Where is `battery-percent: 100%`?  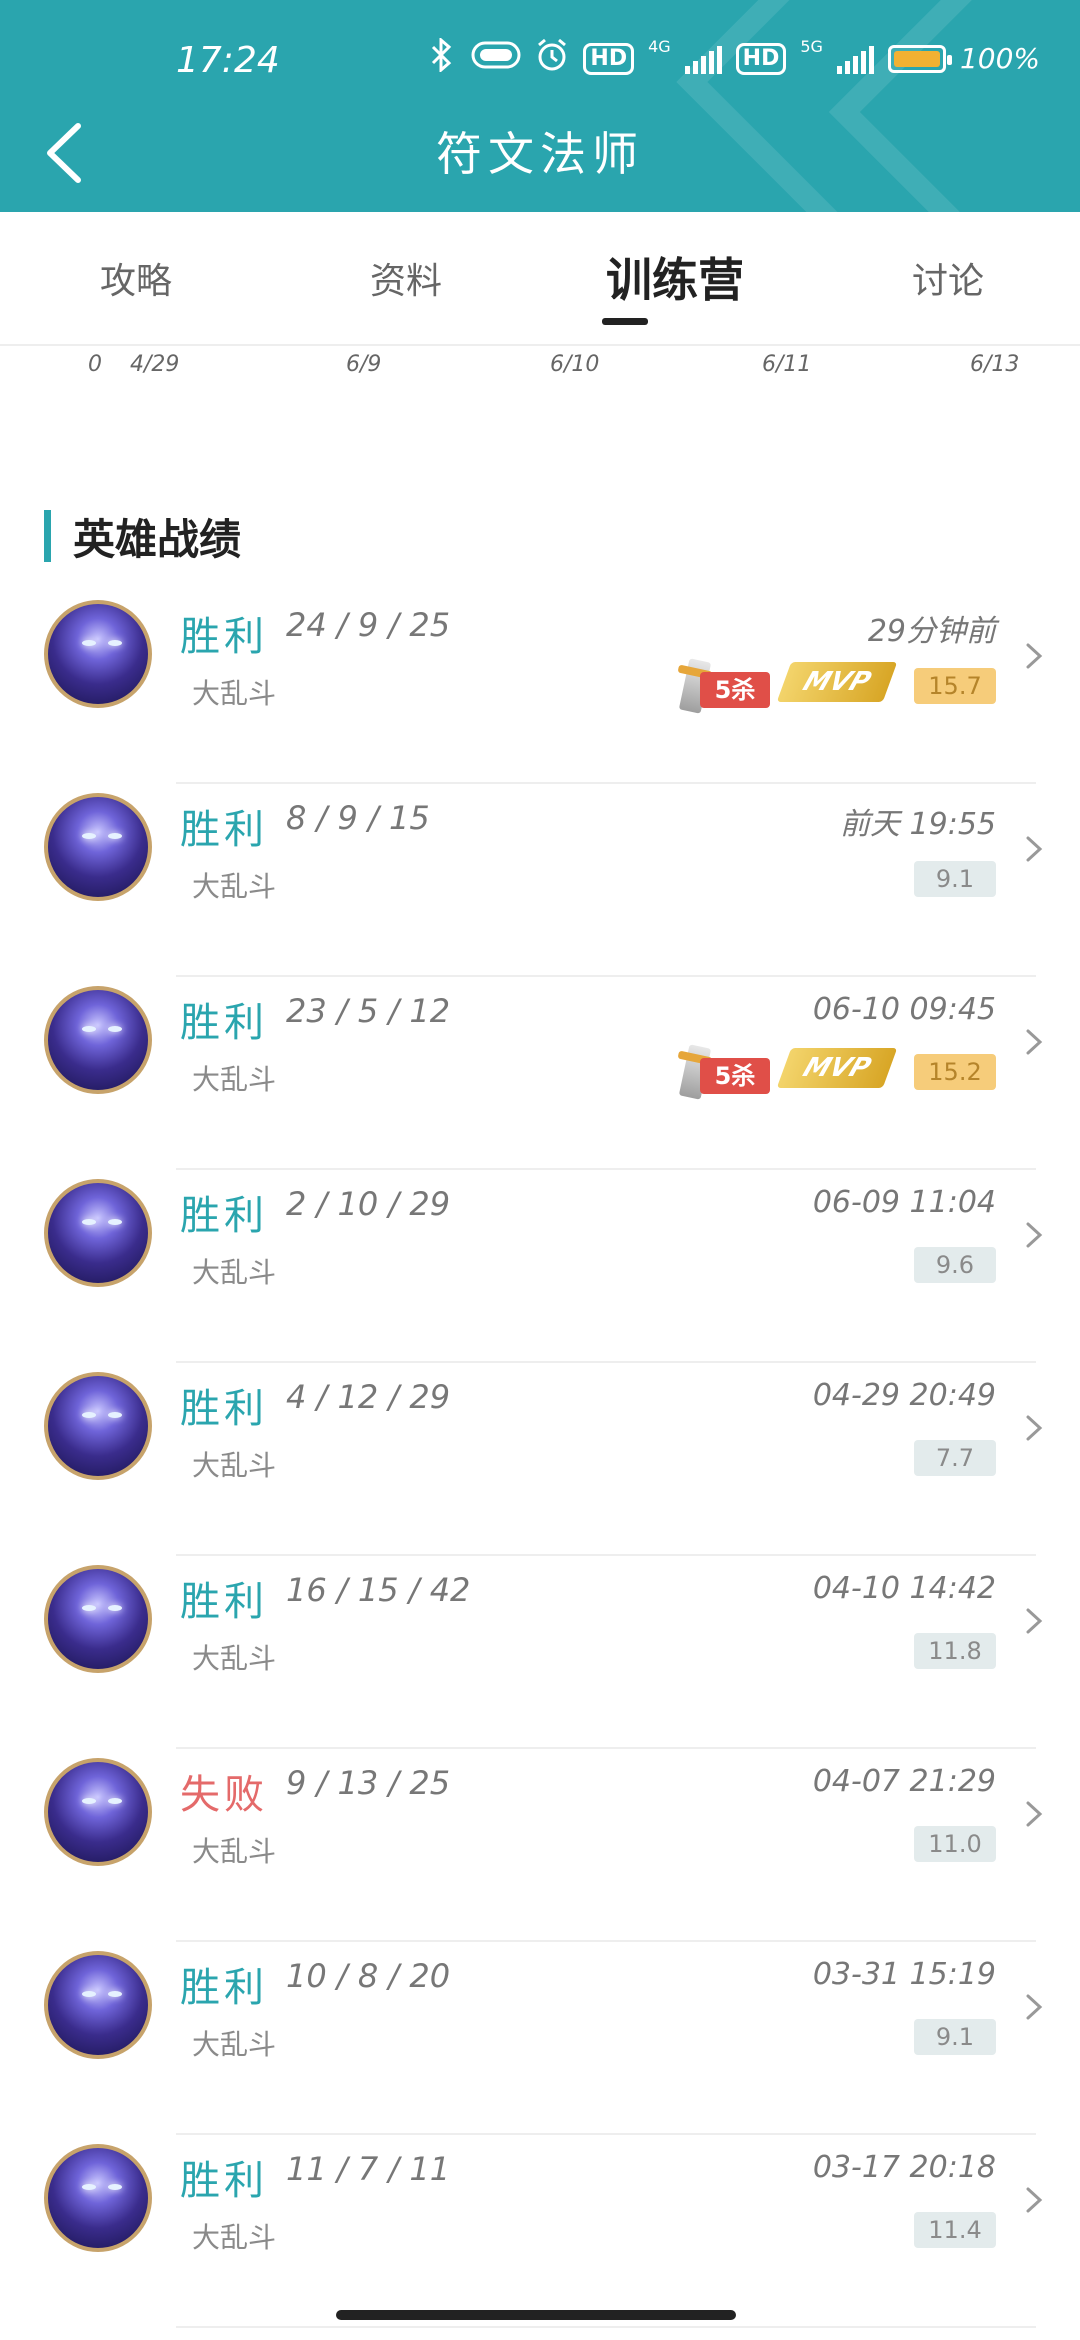 battery-percent: 100% is located at coordinates (999, 58).